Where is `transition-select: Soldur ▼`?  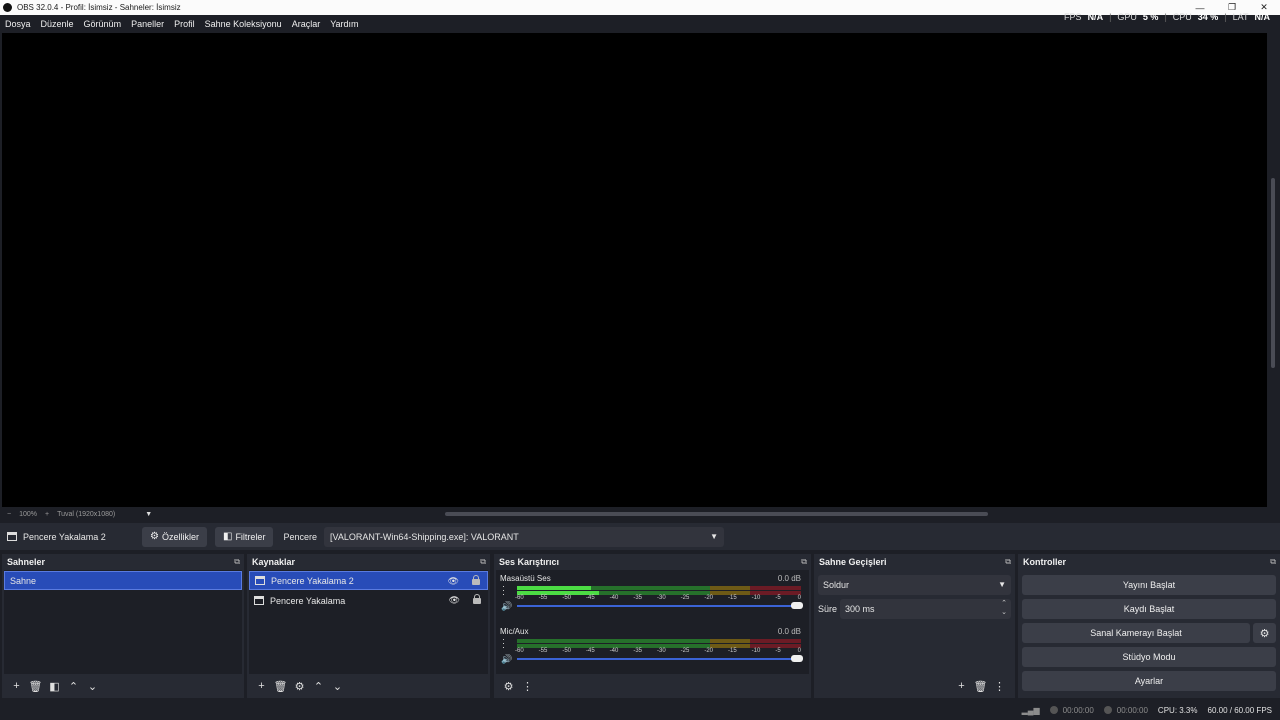 transition-select: Soldur ▼ is located at coordinates (914, 585).